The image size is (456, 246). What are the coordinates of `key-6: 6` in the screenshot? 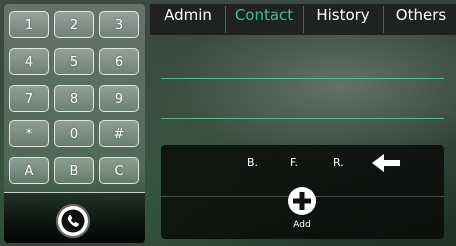 It's located at (119, 61).